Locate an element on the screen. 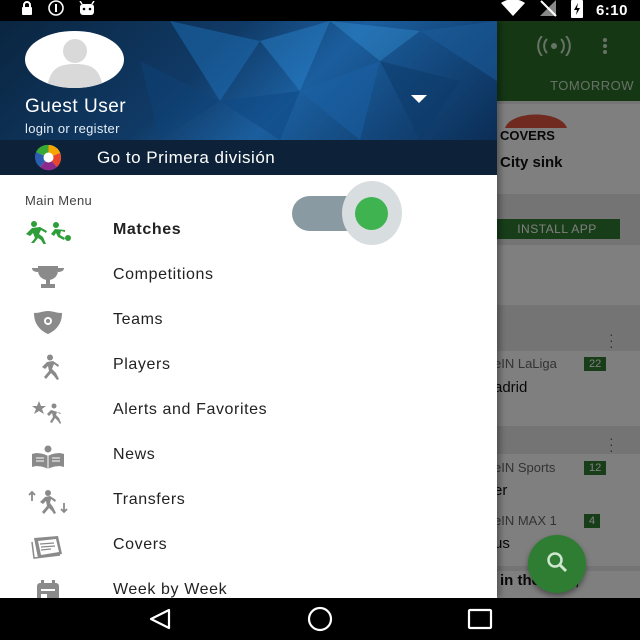 The height and width of the screenshot is (640, 640). menu-item-players: Players is located at coordinates (248, 366).